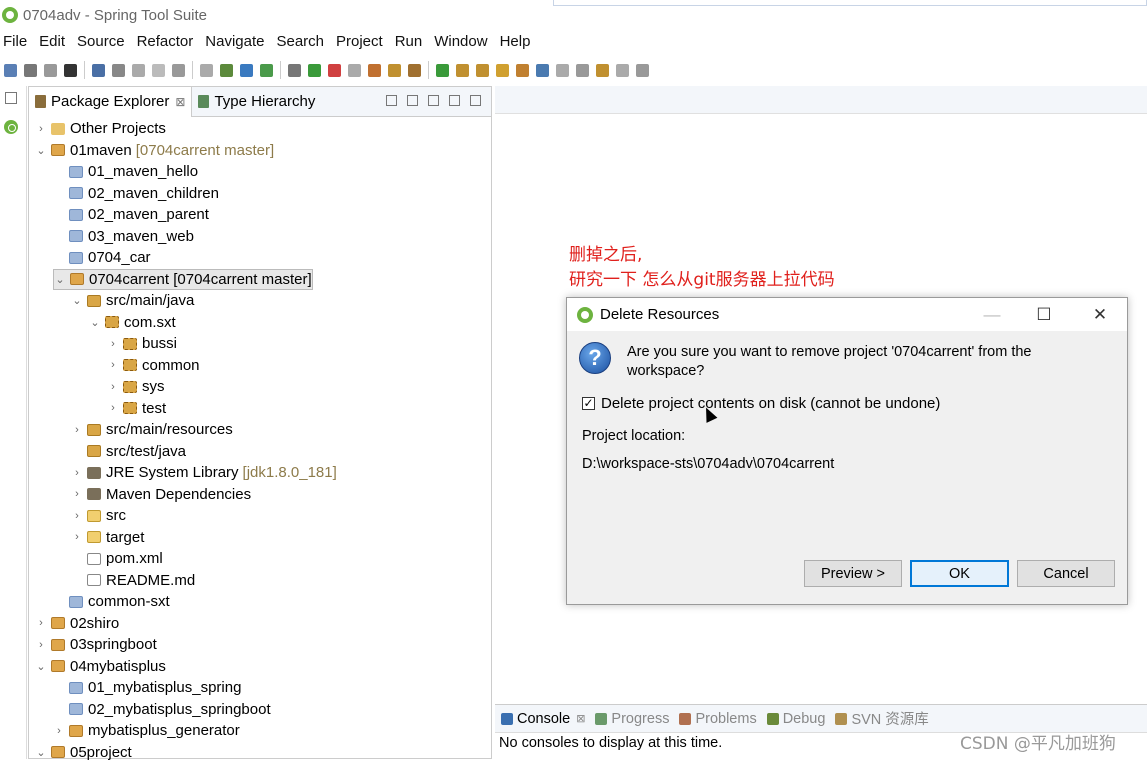 The height and width of the screenshot is (763, 1147). I want to click on tree-item: › 02shiro, so click(77, 623).